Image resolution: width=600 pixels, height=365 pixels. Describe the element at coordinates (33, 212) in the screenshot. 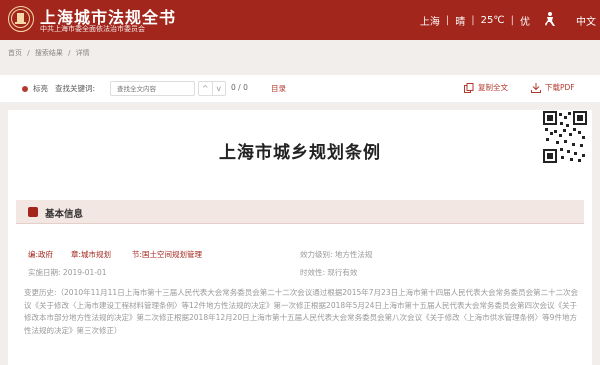

I see `info-square-icon` at that location.